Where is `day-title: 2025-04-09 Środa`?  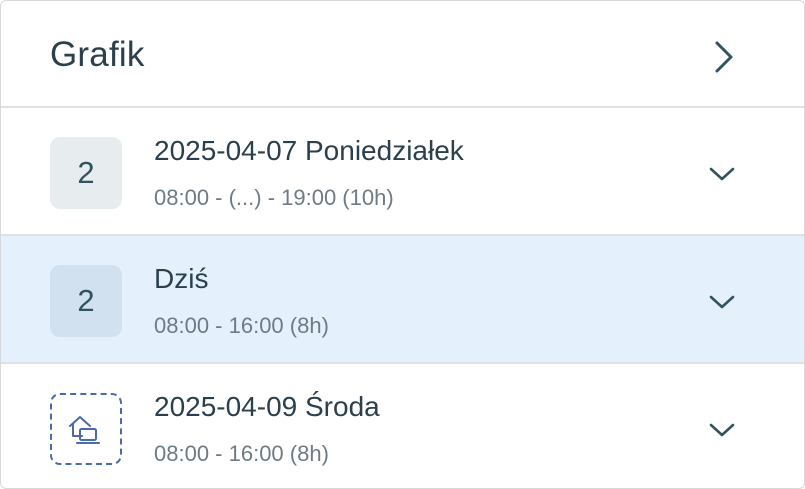
day-title: 2025-04-09 Środa is located at coordinates (267, 406).